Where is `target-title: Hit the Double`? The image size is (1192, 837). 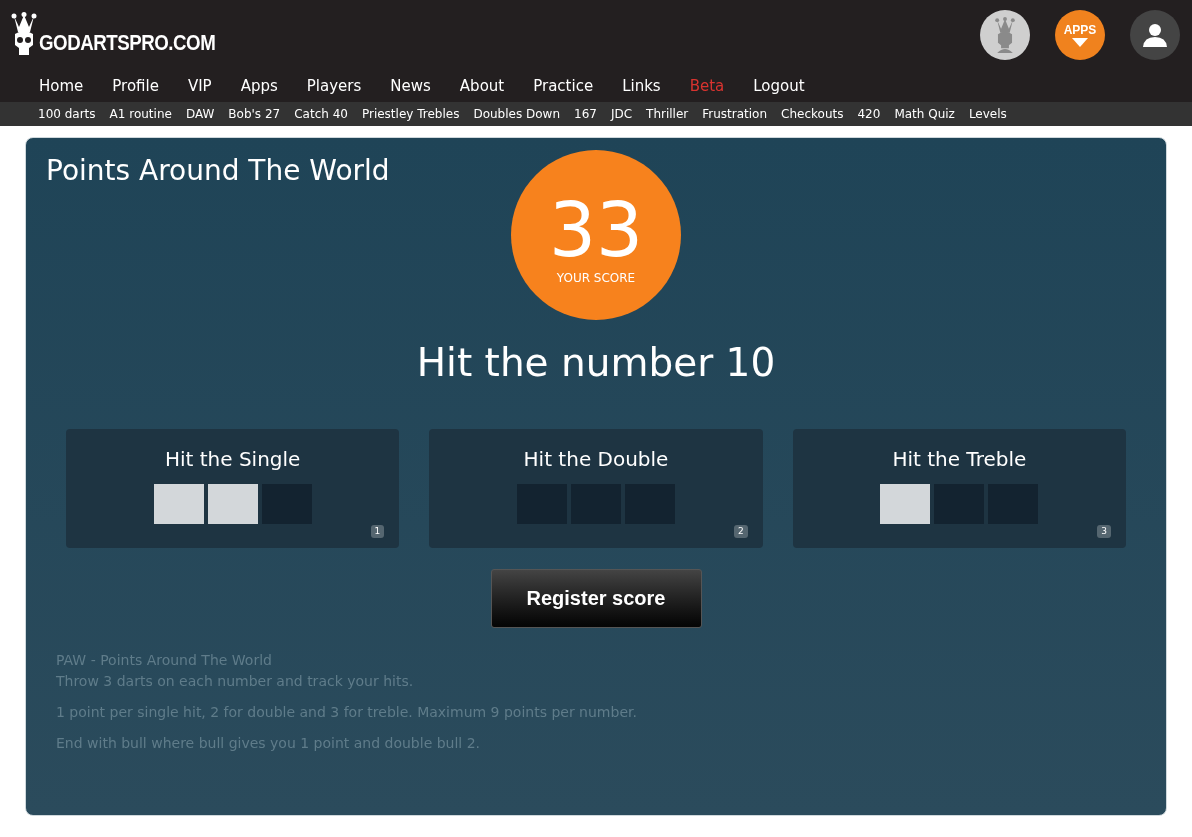 target-title: Hit the Double is located at coordinates (596, 459).